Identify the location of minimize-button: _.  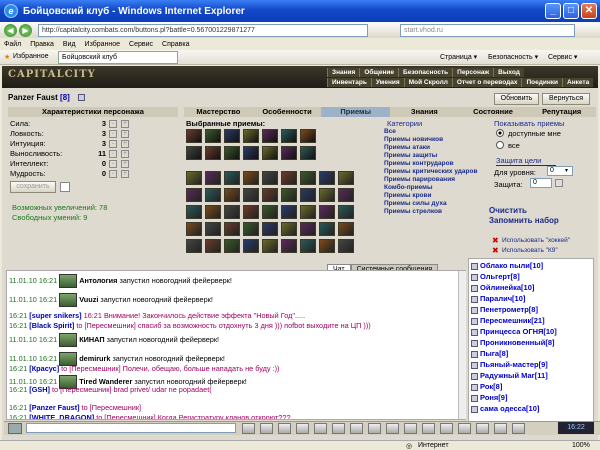
(553, 11).